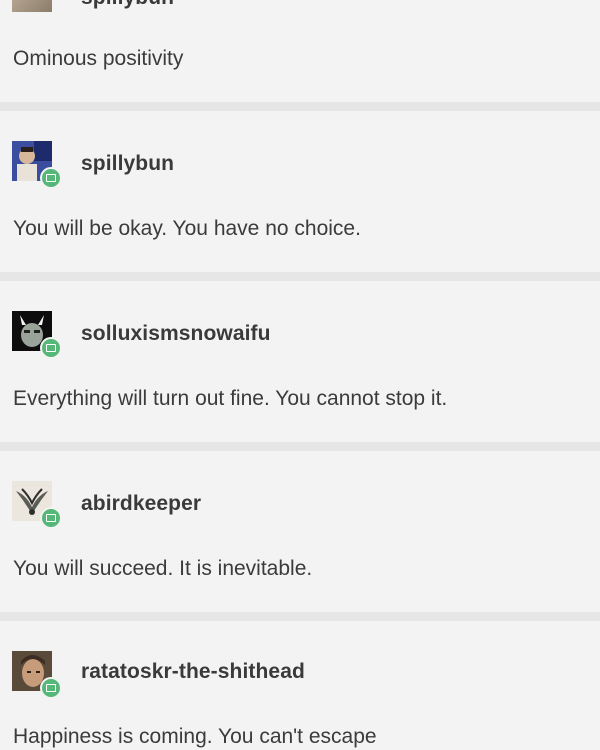 The image size is (600, 750). What do you see at coordinates (176, 334) in the screenshot?
I see `post-username: solluxismsnowaifu` at bounding box center [176, 334].